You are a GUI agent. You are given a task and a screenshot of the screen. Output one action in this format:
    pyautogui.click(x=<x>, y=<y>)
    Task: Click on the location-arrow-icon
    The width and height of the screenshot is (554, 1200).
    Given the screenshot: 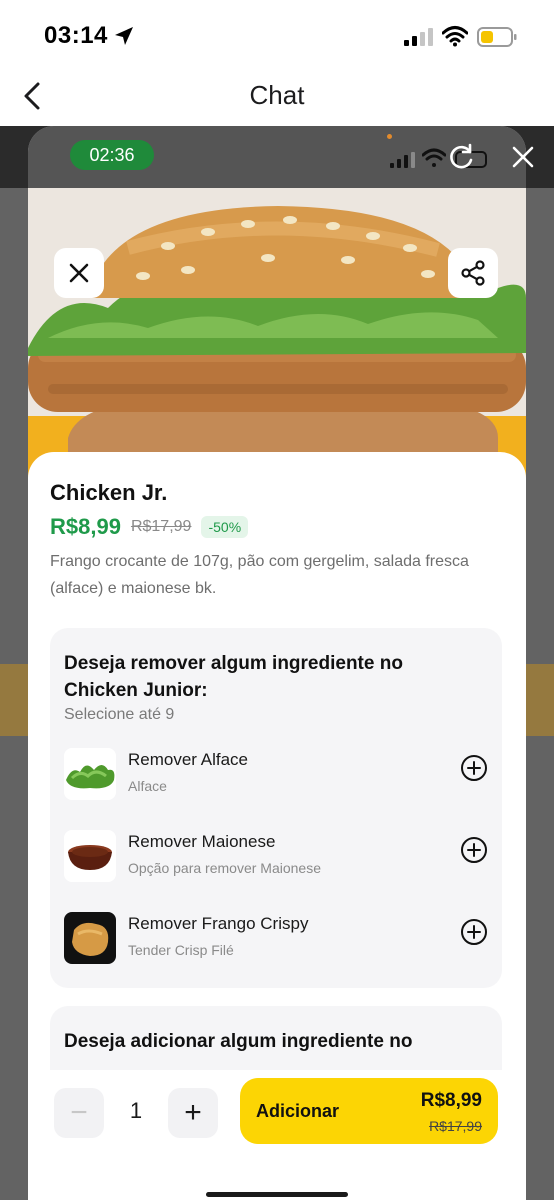 What is the action you would take?
    pyautogui.click(x=124, y=36)
    